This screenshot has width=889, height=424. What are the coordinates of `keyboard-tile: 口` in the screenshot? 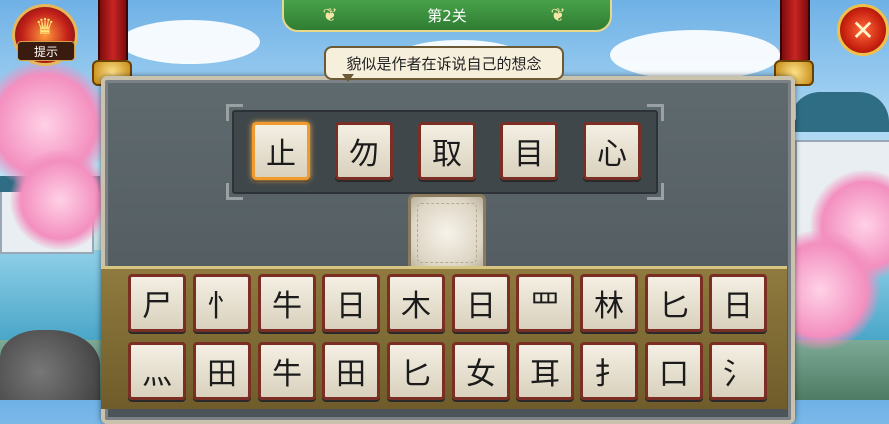 It's located at (674, 371).